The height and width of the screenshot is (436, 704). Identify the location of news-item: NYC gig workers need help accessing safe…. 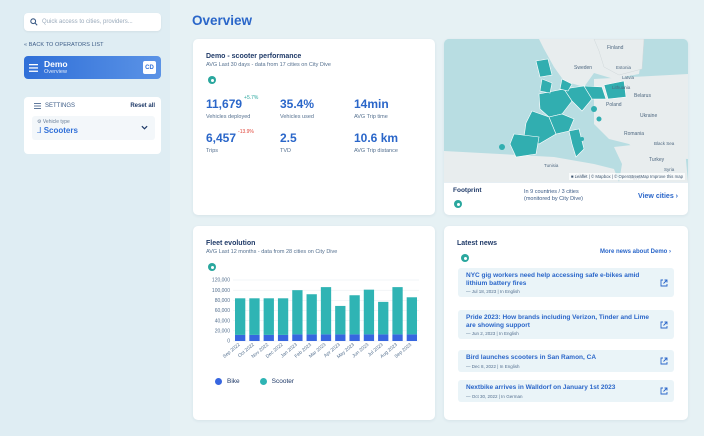
(566, 282).